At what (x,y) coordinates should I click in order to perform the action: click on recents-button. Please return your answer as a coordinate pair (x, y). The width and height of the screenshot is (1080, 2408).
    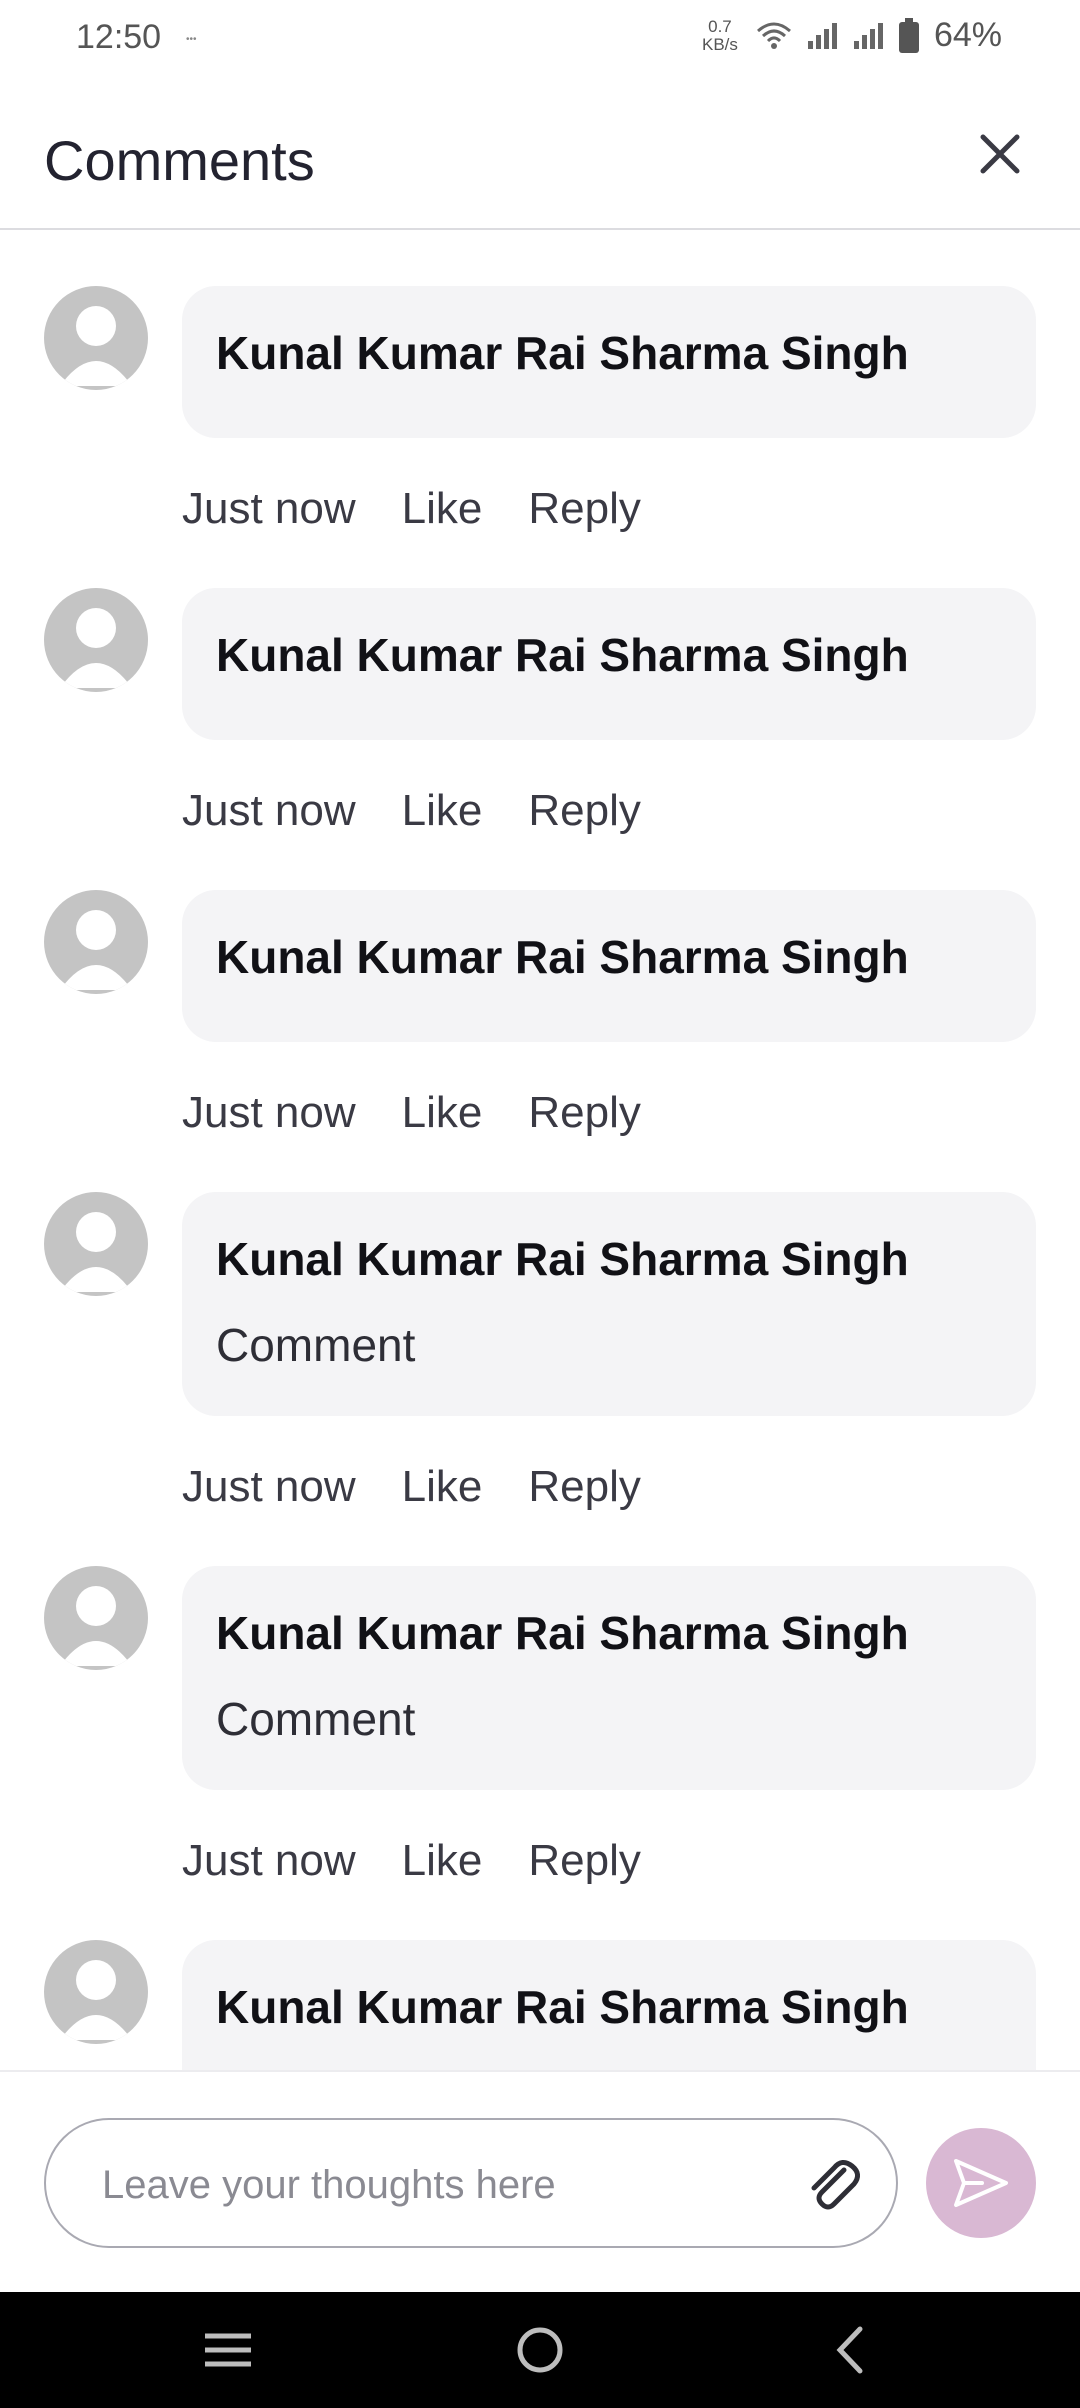
    Looking at the image, I should click on (228, 2350).